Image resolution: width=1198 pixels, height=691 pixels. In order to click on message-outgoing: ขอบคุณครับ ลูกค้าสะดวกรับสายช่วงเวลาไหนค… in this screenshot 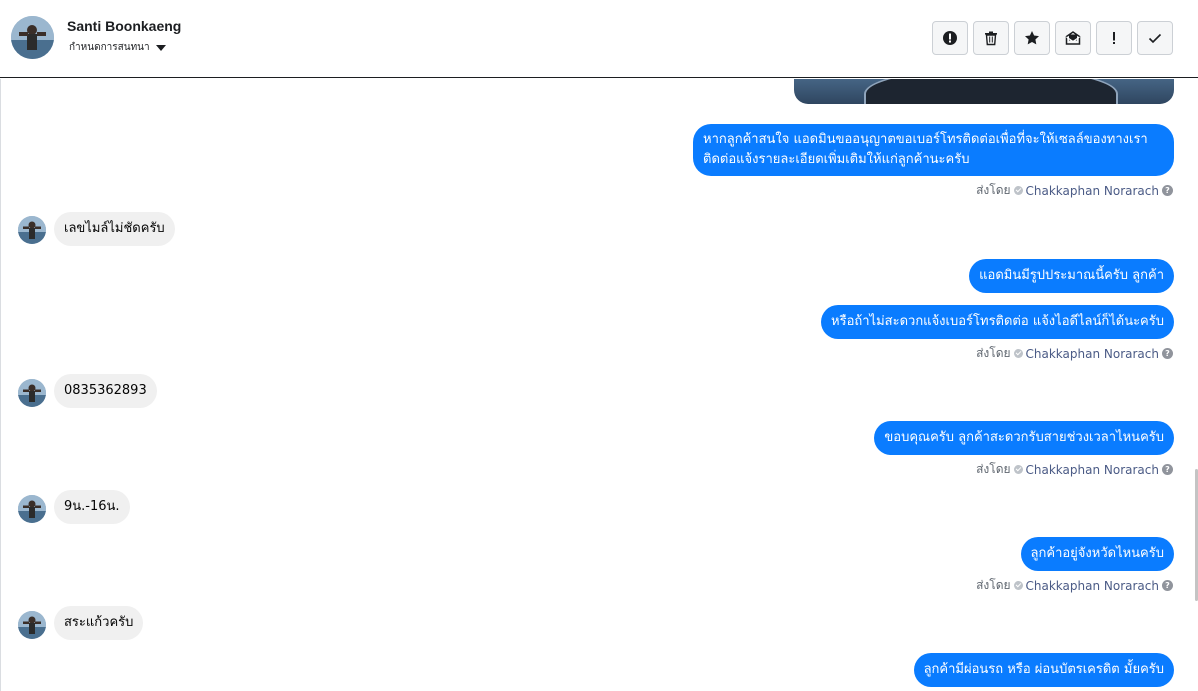, I will do `click(1024, 438)`.